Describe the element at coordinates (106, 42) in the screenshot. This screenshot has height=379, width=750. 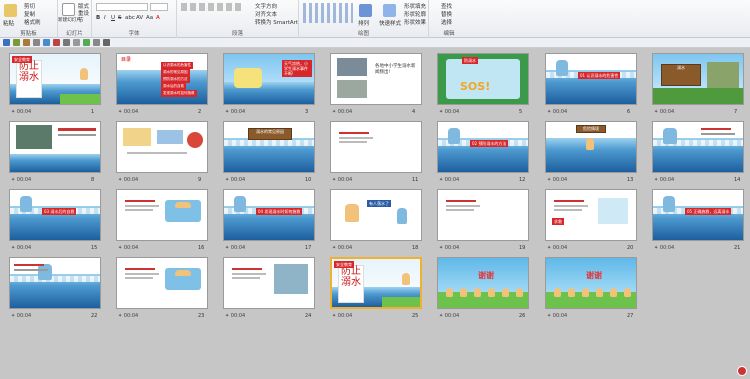
I see `customize-icon` at that location.